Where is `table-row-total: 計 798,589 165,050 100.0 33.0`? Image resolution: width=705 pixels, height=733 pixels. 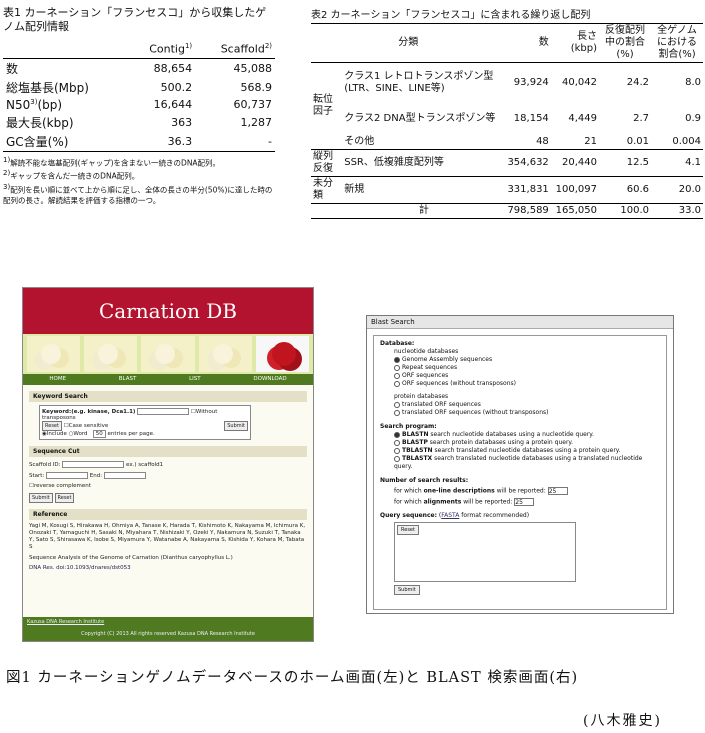
table-row-total: 計 798,589 165,050 100.0 33.0 is located at coordinates (507, 211).